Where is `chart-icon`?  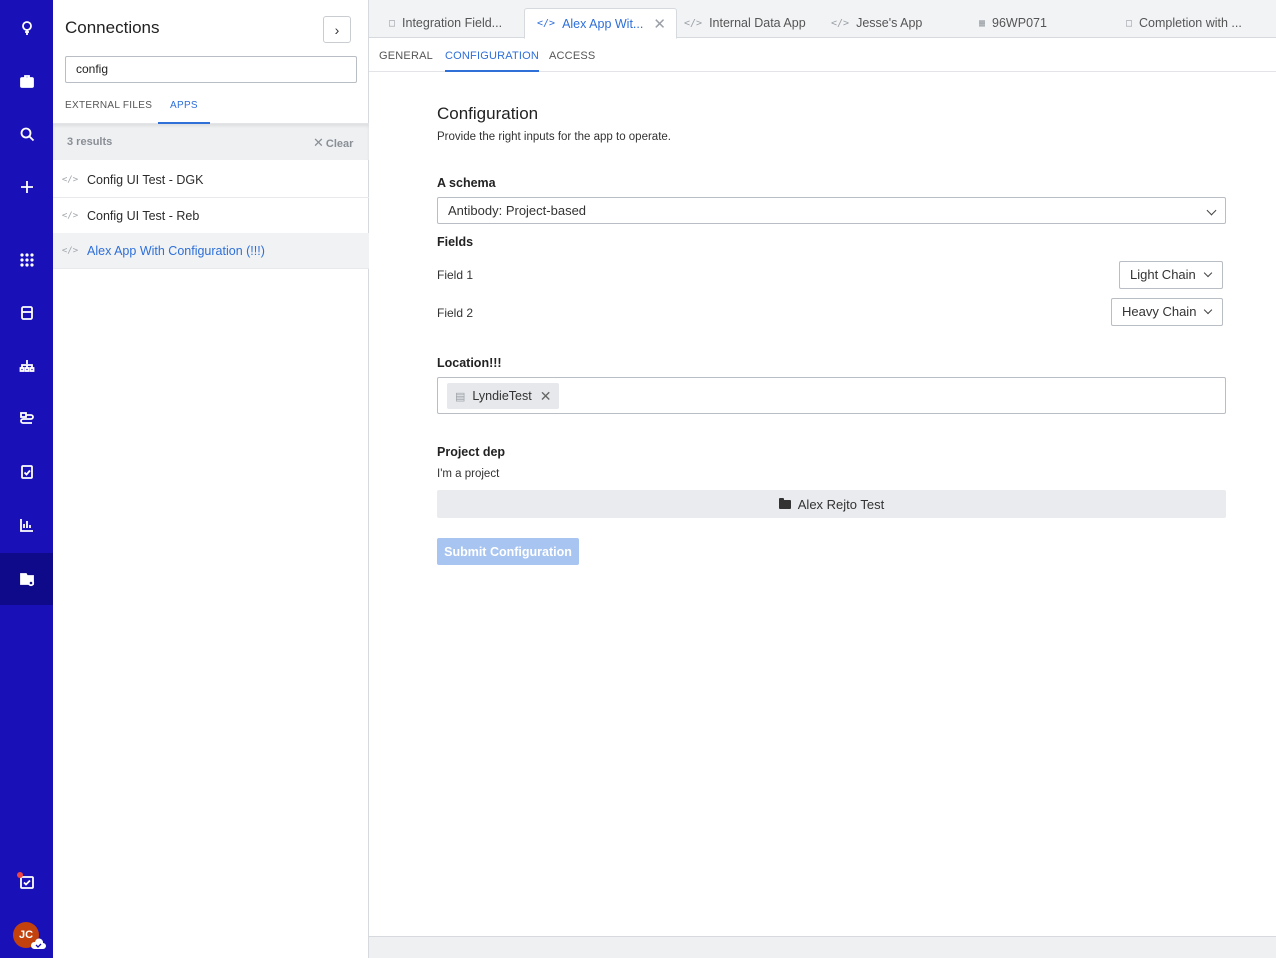 chart-icon is located at coordinates (26, 525).